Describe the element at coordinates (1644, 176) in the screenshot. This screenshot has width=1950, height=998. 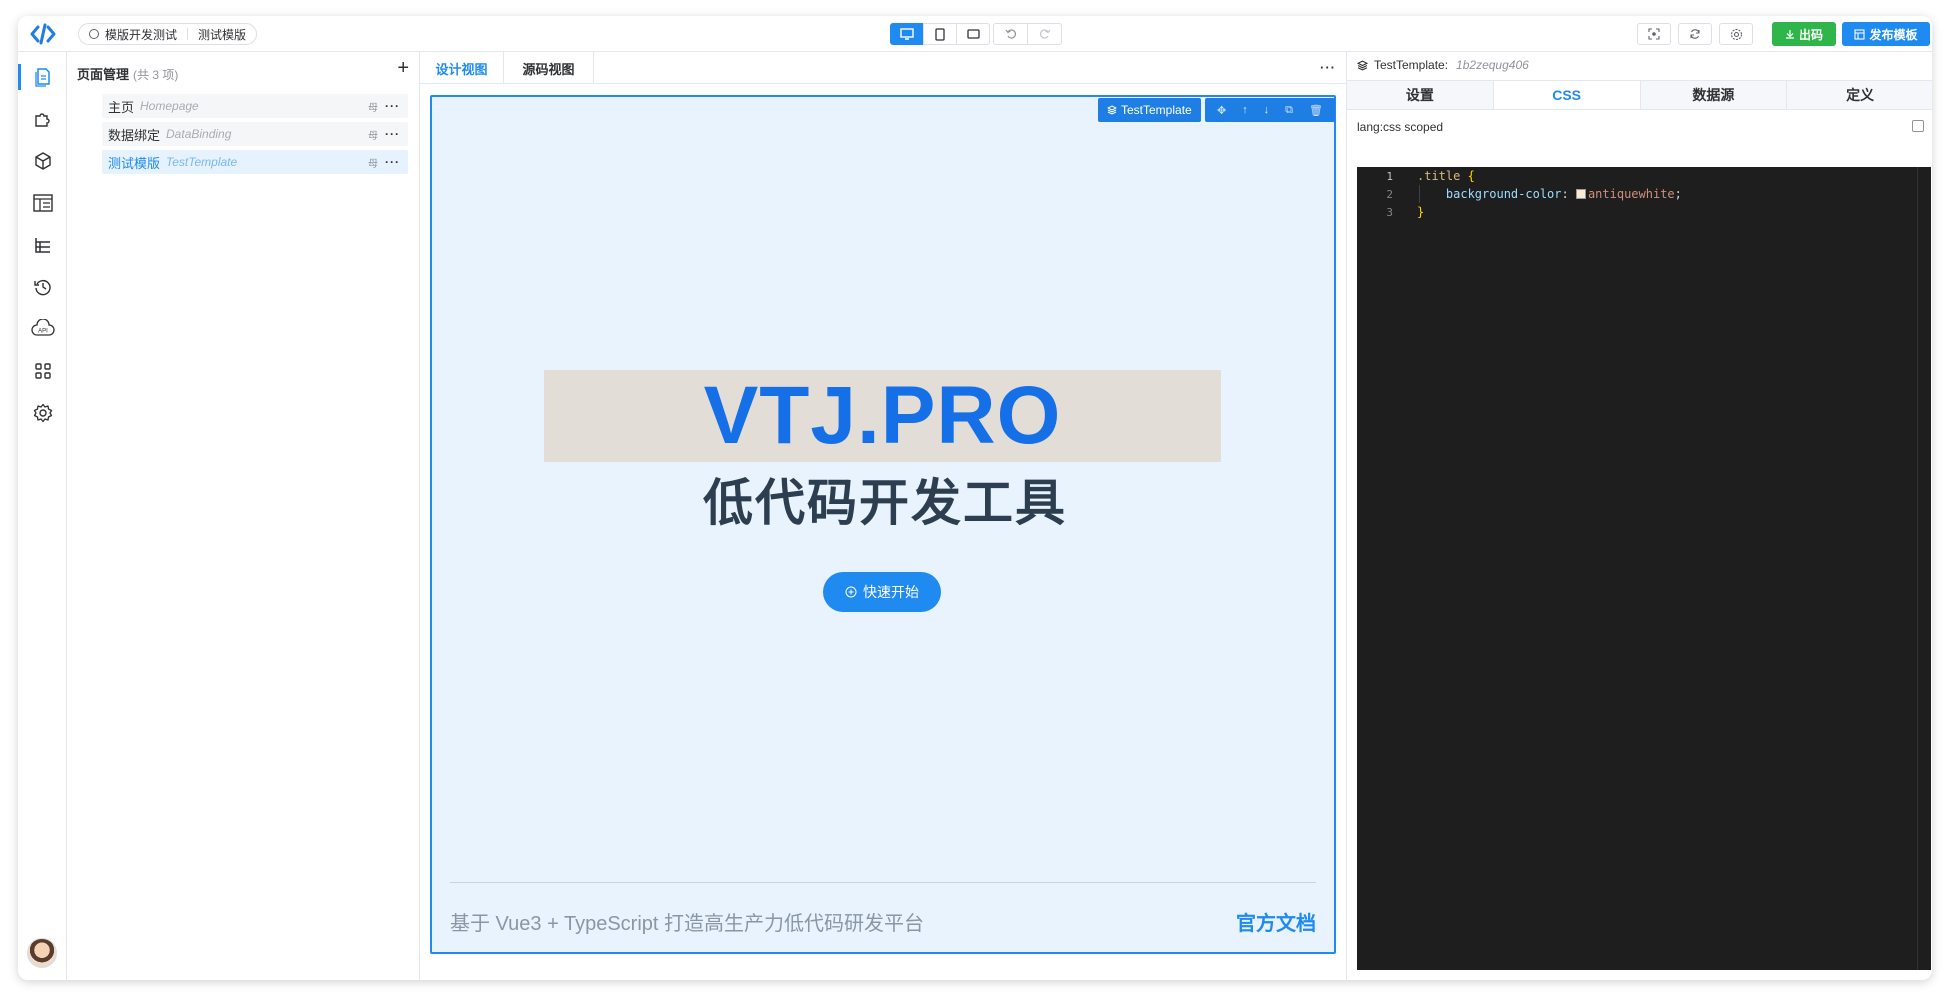
I see `code-line: 1 .title {` at that location.